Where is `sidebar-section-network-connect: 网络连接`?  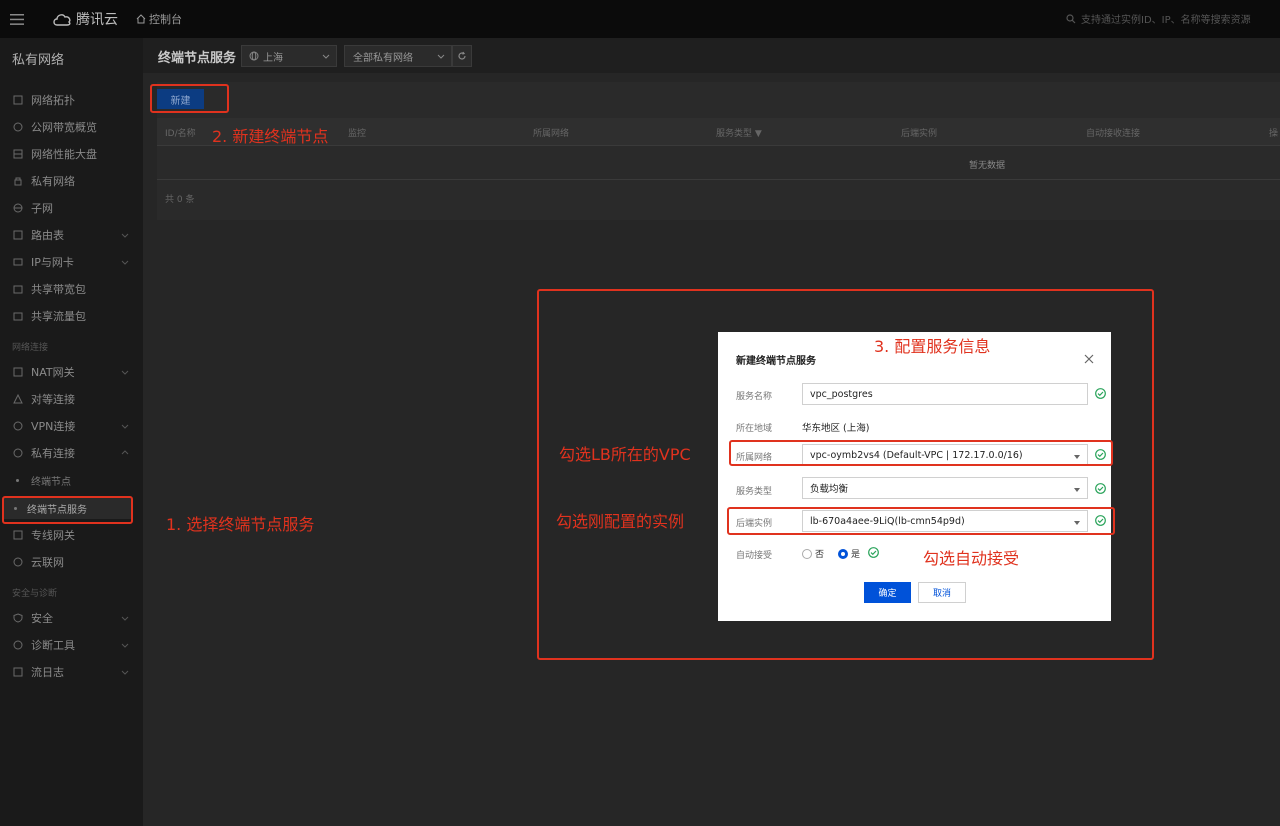 sidebar-section-network-connect: 网络连接 is located at coordinates (30, 346).